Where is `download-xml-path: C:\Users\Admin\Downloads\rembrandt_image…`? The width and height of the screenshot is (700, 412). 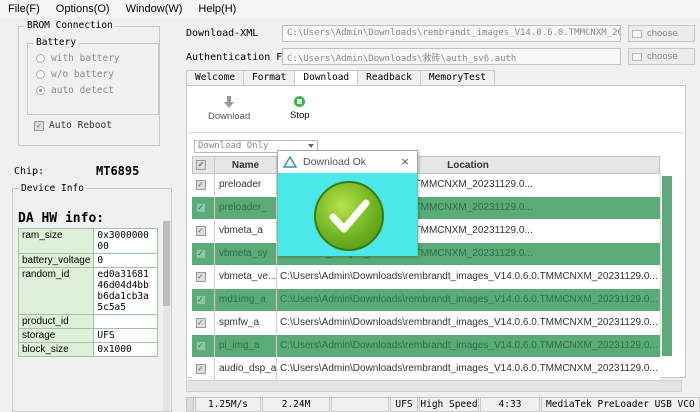
download-xml-path: C:\Users\Admin\Downloads\rembrandt_image… is located at coordinates (451, 33).